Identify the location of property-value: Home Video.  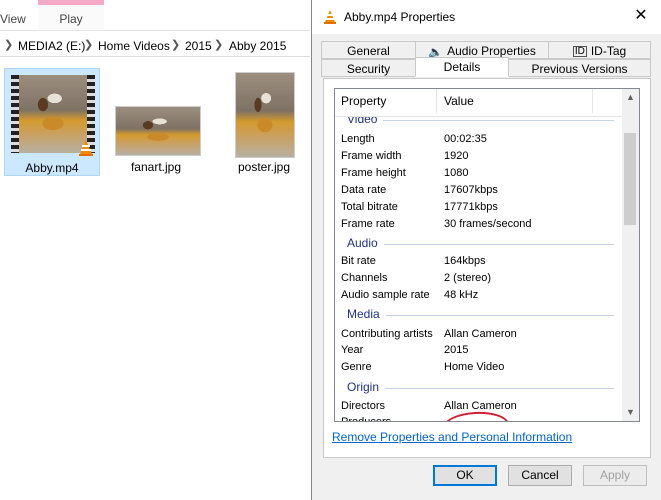
(474, 367).